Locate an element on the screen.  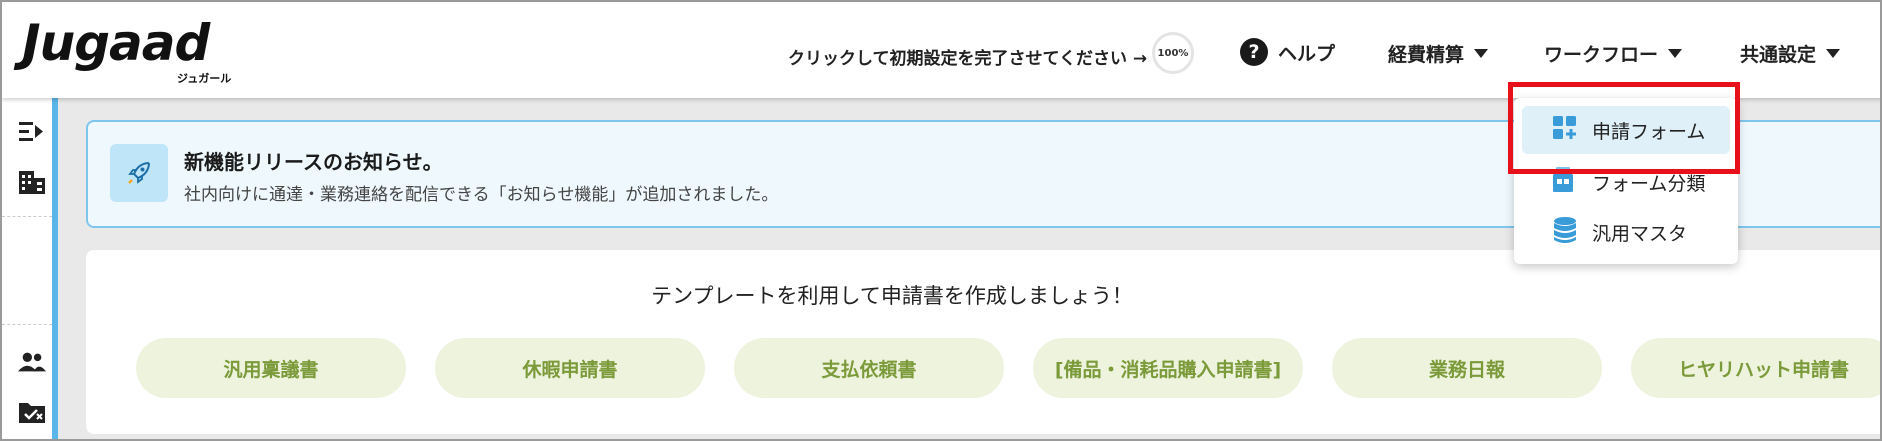
menu-common-settings: 共通設定 is located at coordinates (1790, 53).